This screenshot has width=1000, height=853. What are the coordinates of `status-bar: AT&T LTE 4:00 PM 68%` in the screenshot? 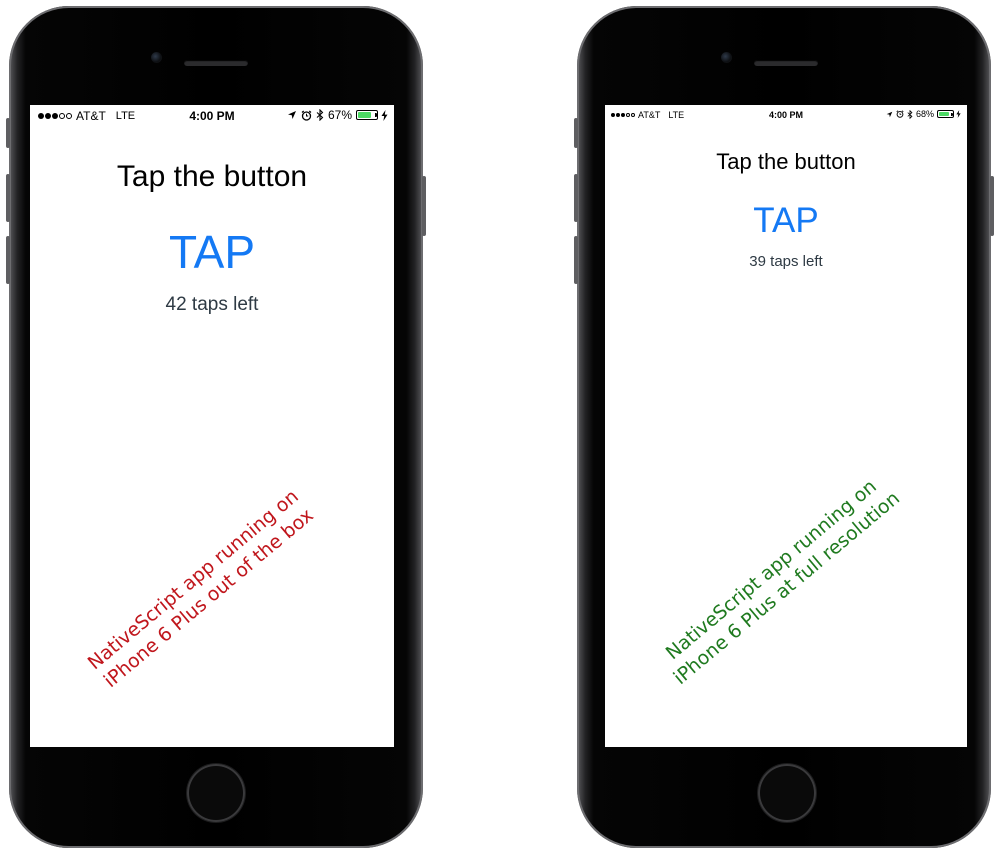 It's located at (786, 116).